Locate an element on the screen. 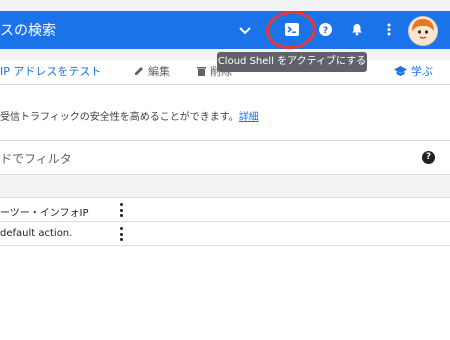  help-icon: ? is located at coordinates (325, 29).